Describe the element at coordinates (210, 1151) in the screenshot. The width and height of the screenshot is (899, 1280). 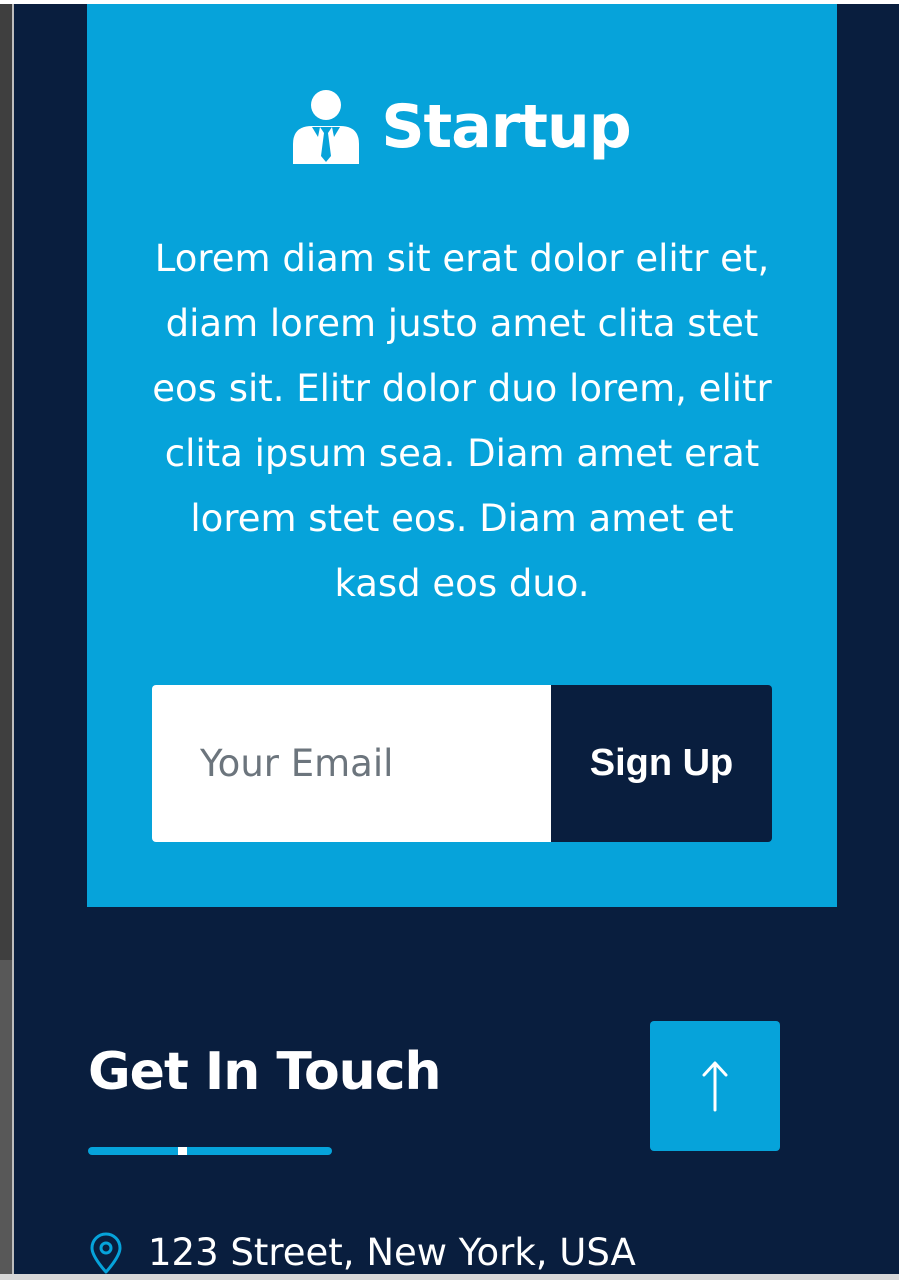
I see `title-underline` at that location.